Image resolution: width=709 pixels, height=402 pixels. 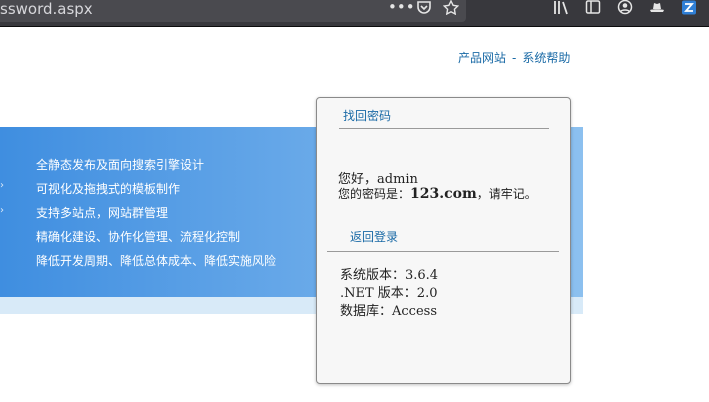 What do you see at coordinates (233, 11) in the screenshot?
I see `address-bar: ssword.aspx •••` at bounding box center [233, 11].